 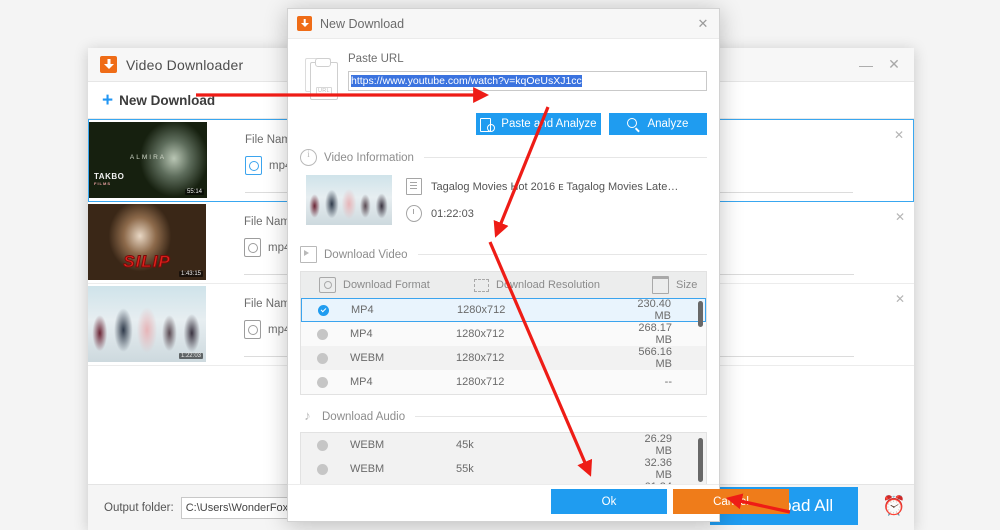 What do you see at coordinates (660, 285) in the screenshot?
I see `size-folder-icon` at bounding box center [660, 285].